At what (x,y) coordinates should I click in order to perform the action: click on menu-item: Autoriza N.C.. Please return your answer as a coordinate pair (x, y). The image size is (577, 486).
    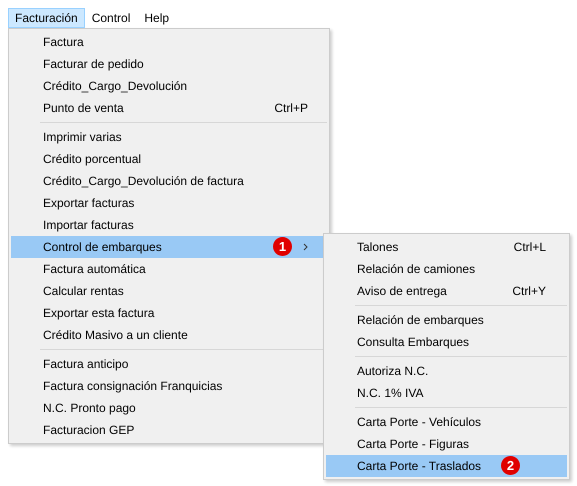
    Looking at the image, I should click on (446, 371).